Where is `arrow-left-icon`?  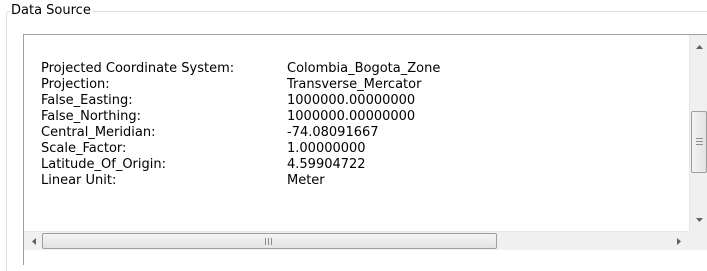
arrow-left-icon is located at coordinates (33, 241).